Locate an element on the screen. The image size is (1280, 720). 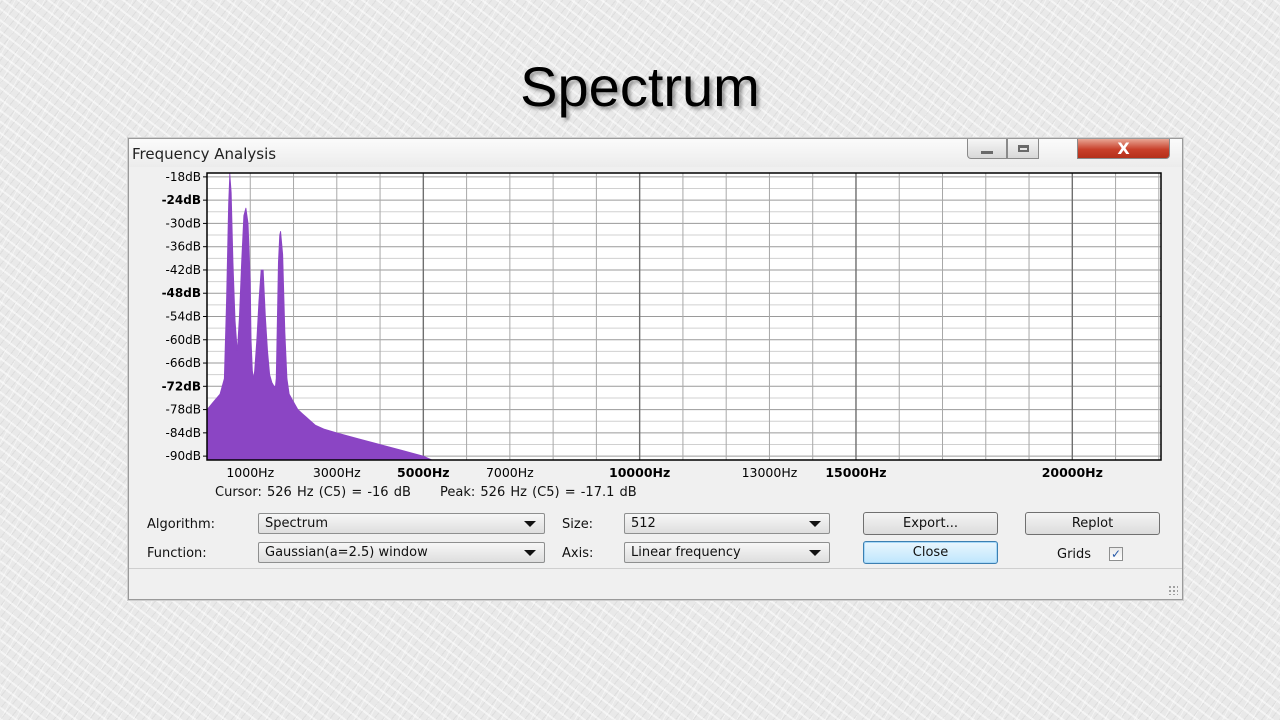
axis-select: Linear frequency is located at coordinates (727, 552).